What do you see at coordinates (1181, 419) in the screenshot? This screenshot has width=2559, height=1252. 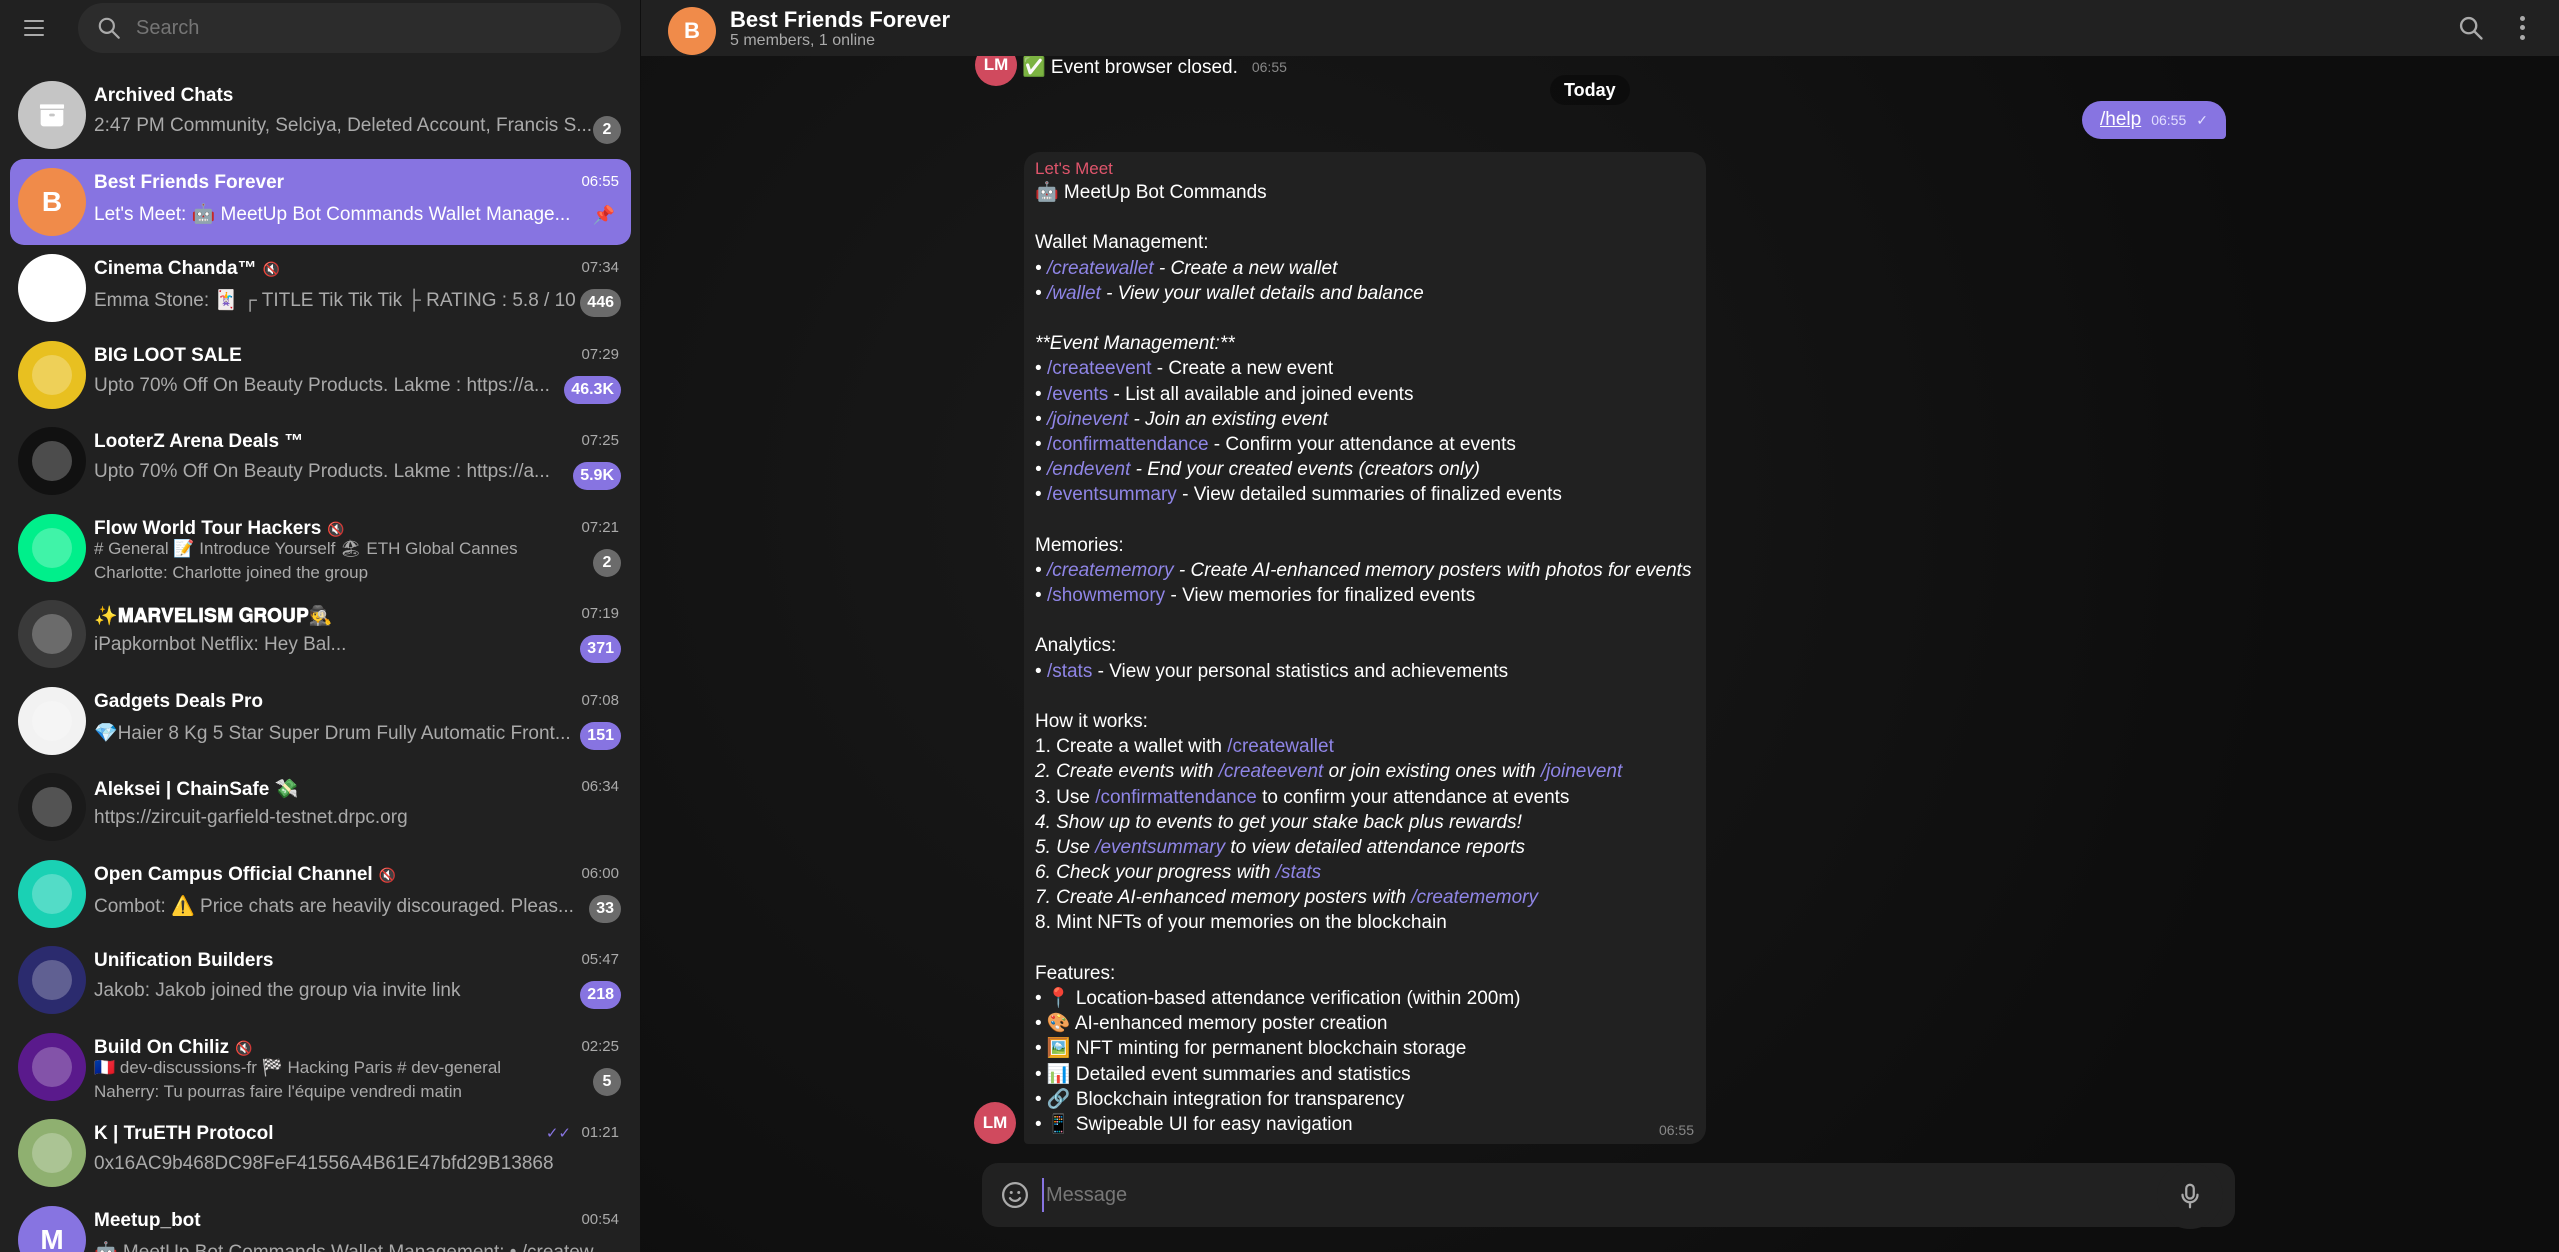 I see `message-line: • /joinevent - Join an existing event` at bounding box center [1181, 419].